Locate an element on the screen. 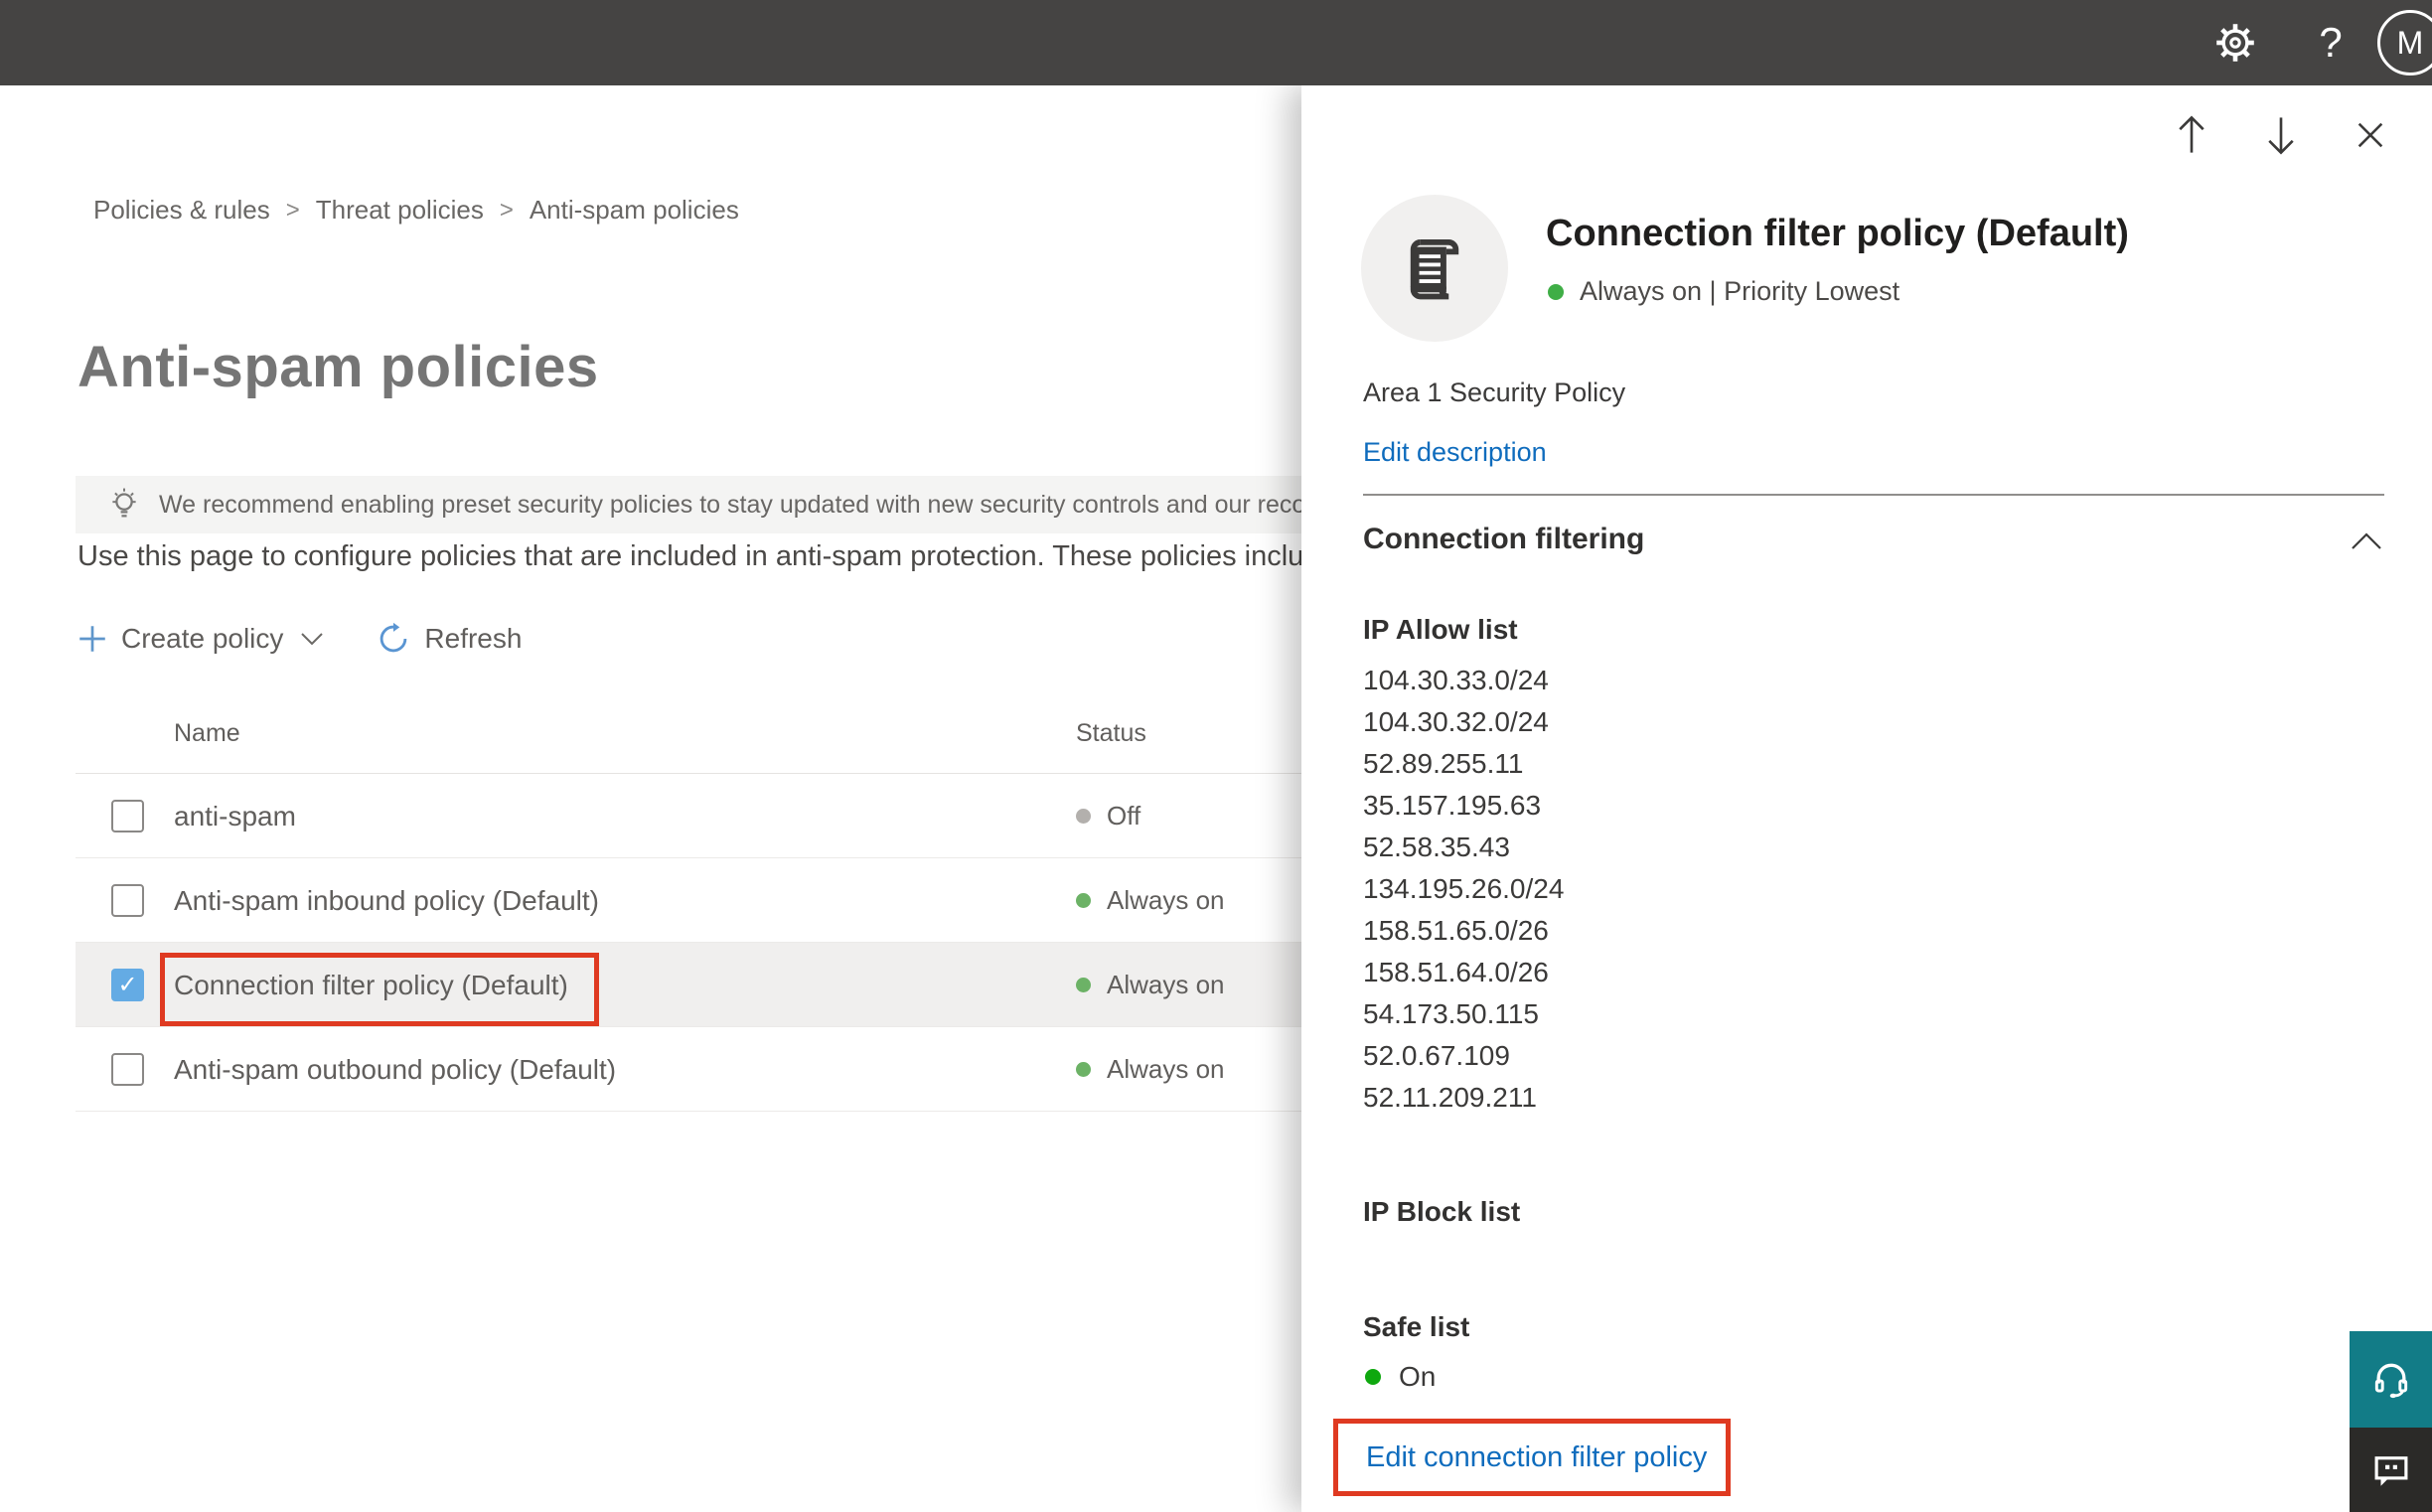 This screenshot has width=2432, height=1512. toolbar: Create policy Refresh is located at coordinates (299, 639).